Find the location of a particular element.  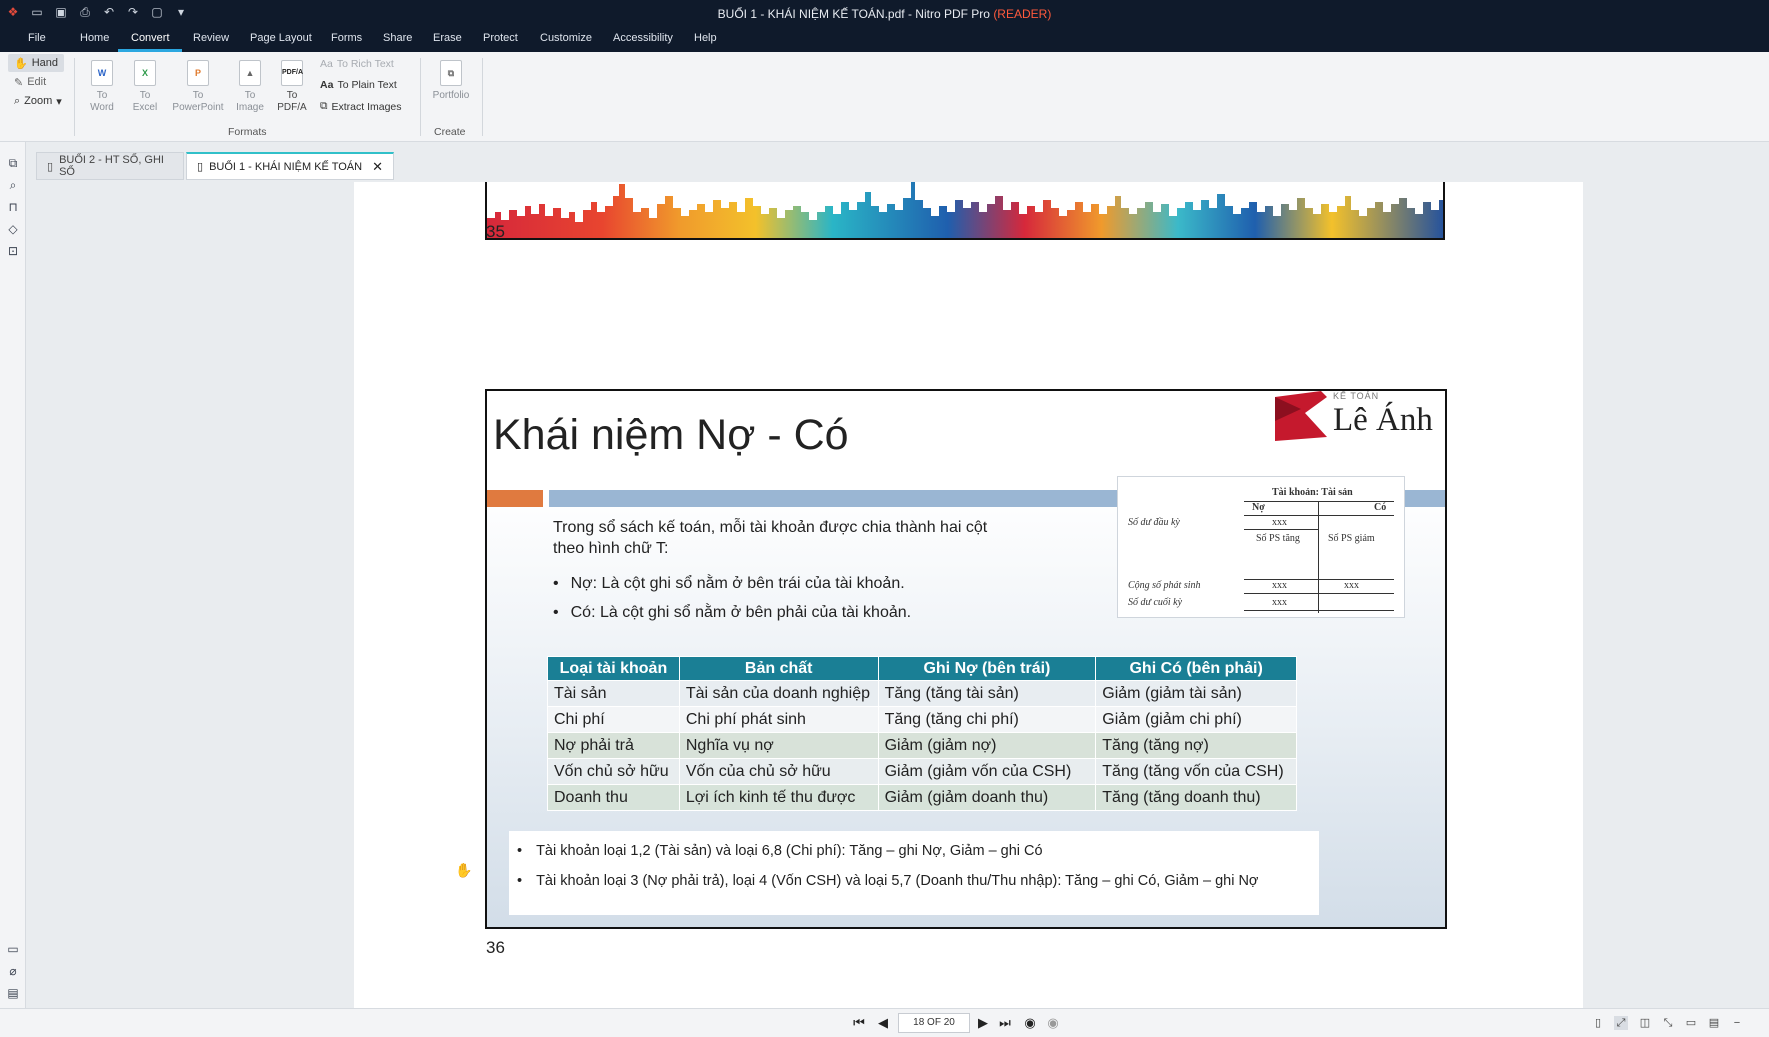

tab-page-layout: Page Layout is located at coordinates (281, 38).